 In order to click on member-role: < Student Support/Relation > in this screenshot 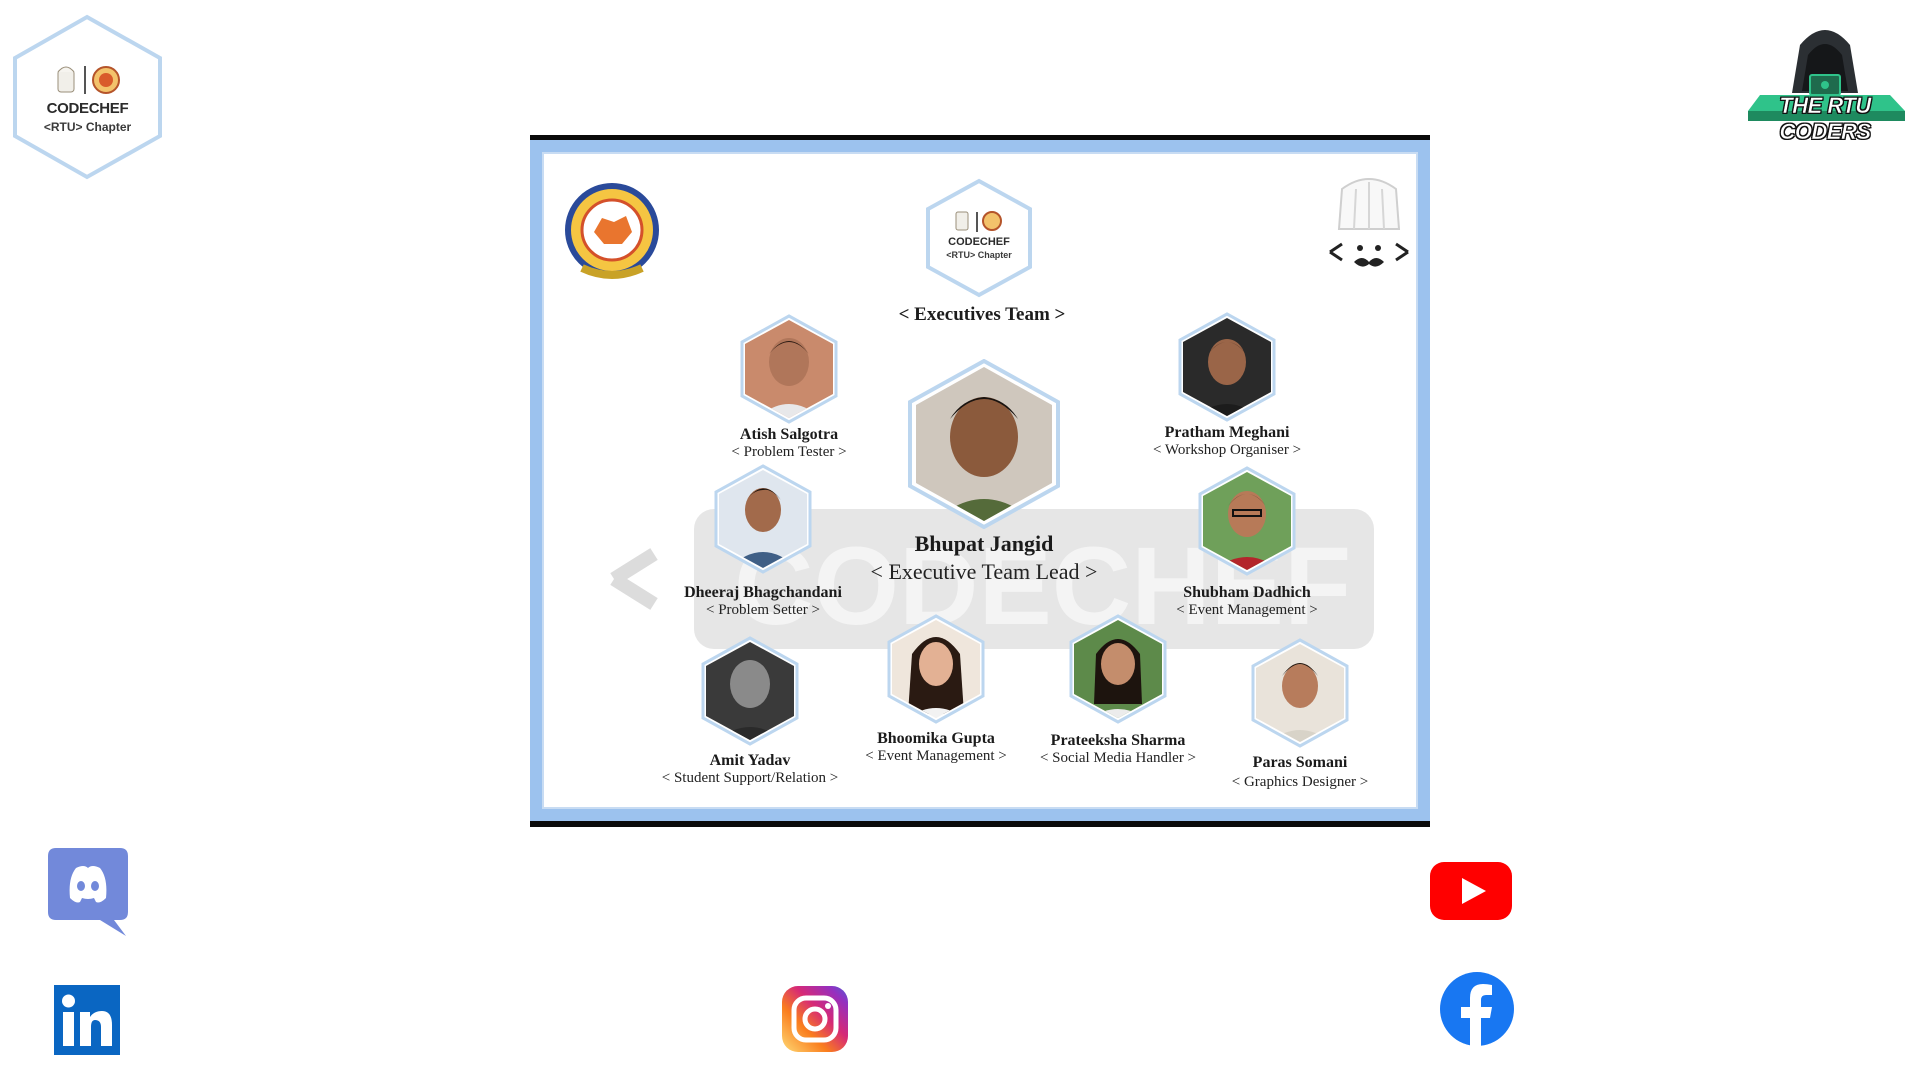, I will do `click(750, 778)`.